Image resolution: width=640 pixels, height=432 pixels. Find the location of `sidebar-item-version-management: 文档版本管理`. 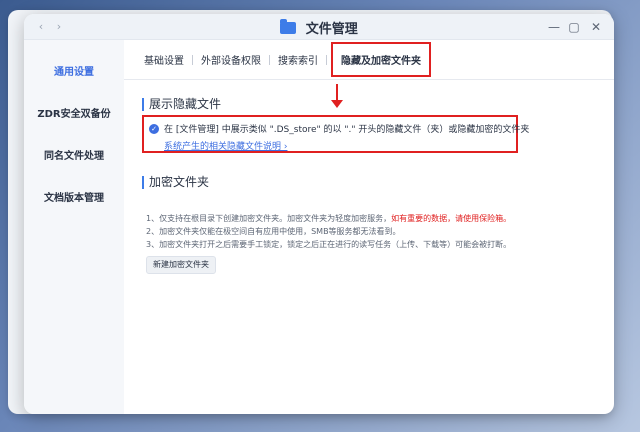

sidebar-item-version-management: 文档版本管理 is located at coordinates (74, 199).